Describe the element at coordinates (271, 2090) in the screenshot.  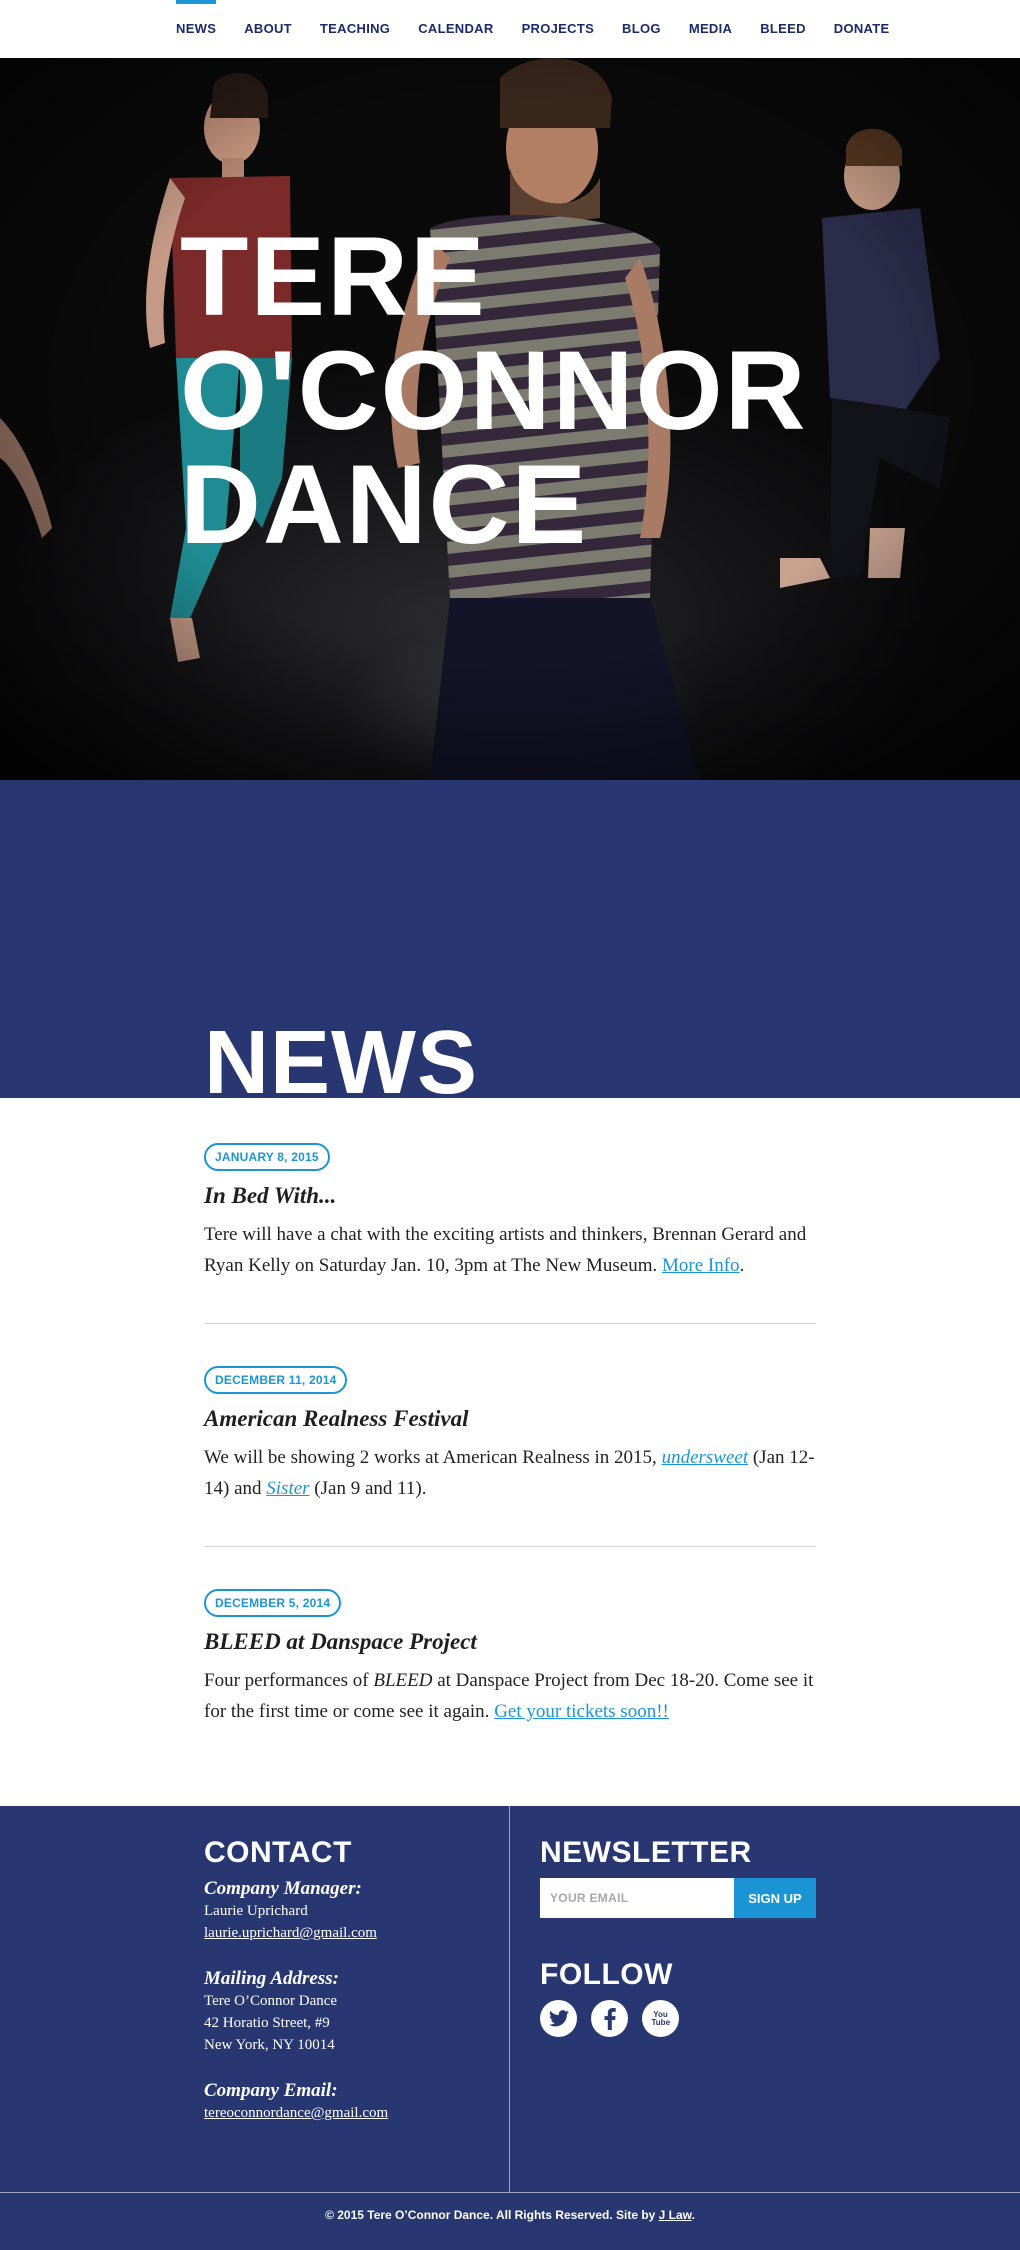
I see `company-email-label: Company Email:` at that location.